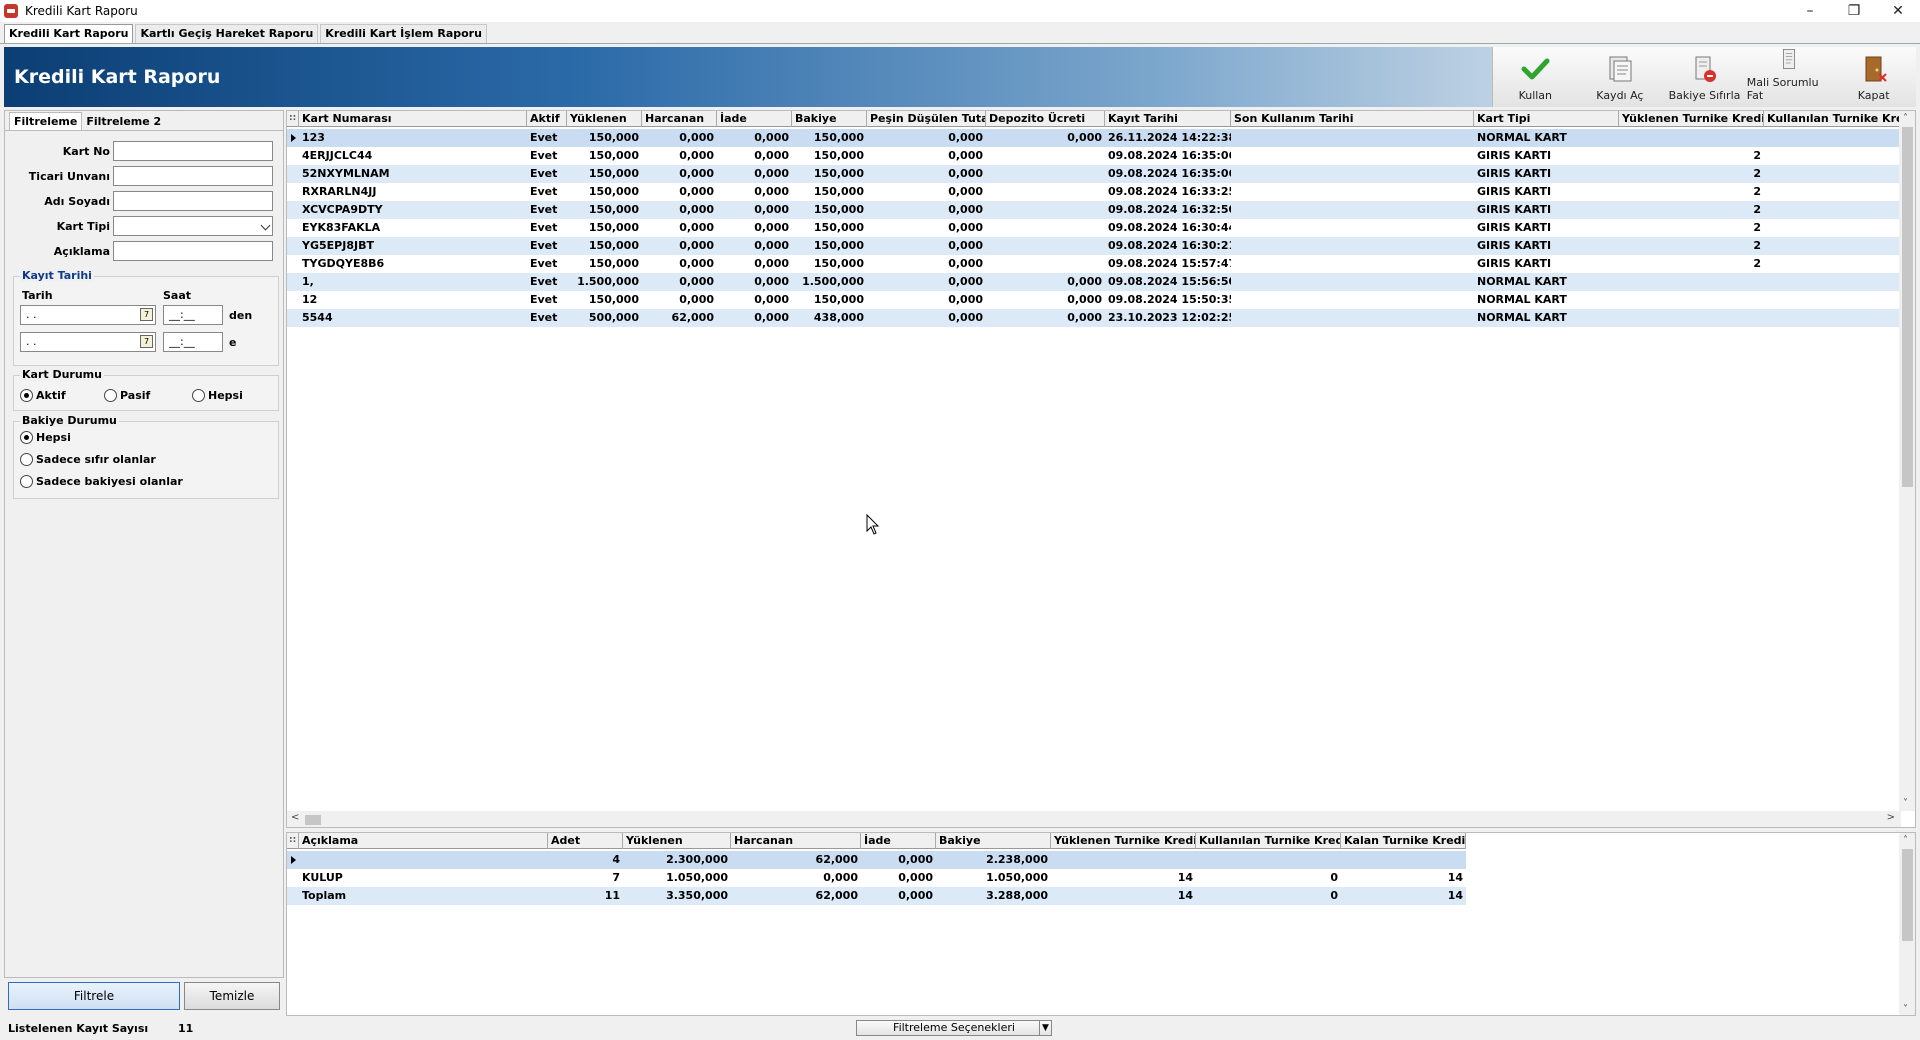 The image size is (1920, 1040). I want to click on bakiye-sifirla-button: Bakiye Sıfırla, so click(1704, 77).